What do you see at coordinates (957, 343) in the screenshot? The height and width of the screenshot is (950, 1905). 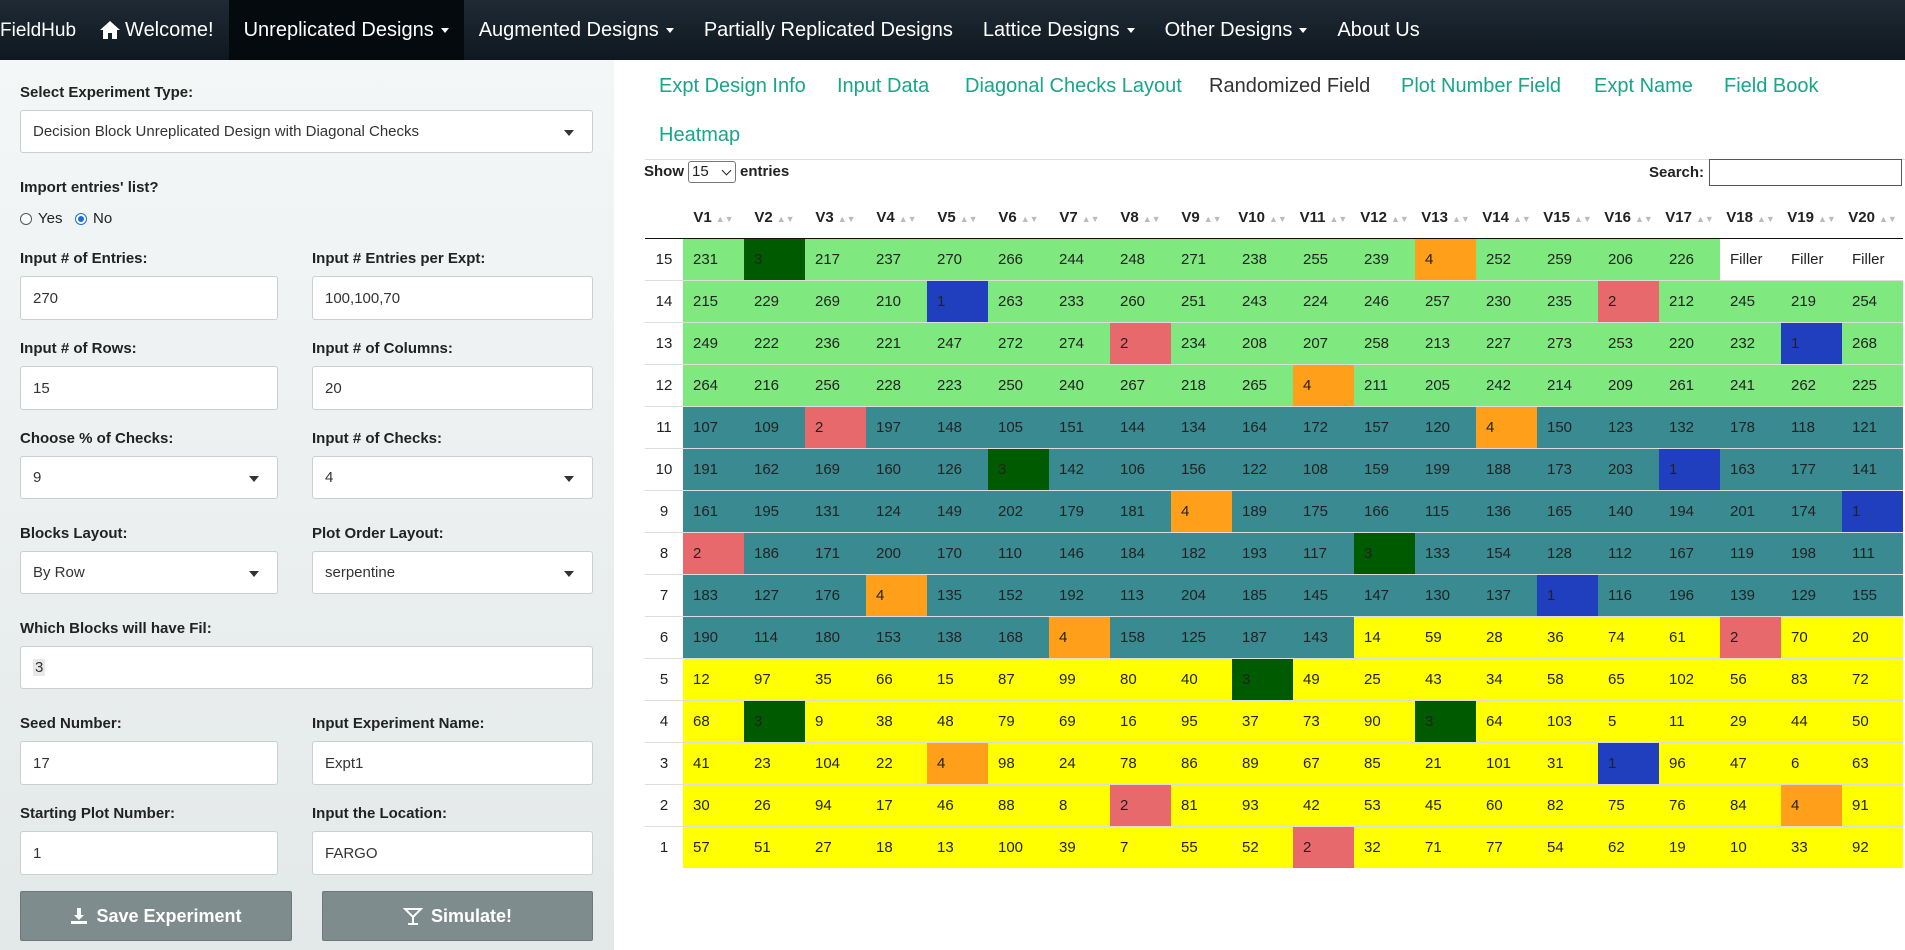 I see `table-cell: 247` at bounding box center [957, 343].